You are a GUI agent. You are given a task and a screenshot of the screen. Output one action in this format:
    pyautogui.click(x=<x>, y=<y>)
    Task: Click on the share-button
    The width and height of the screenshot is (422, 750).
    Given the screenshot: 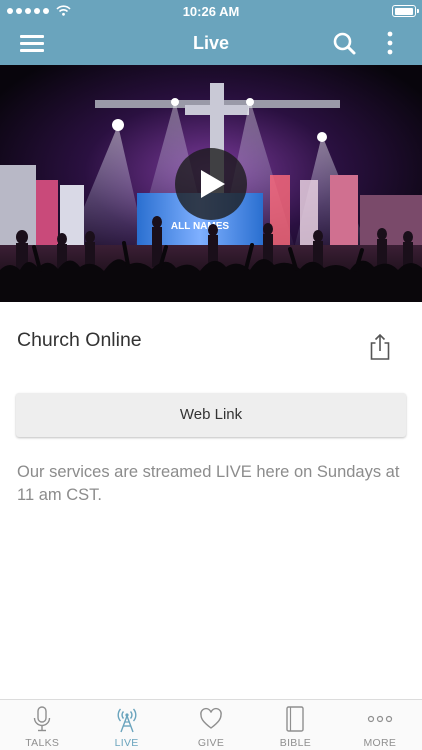 What is the action you would take?
    pyautogui.click(x=380, y=347)
    